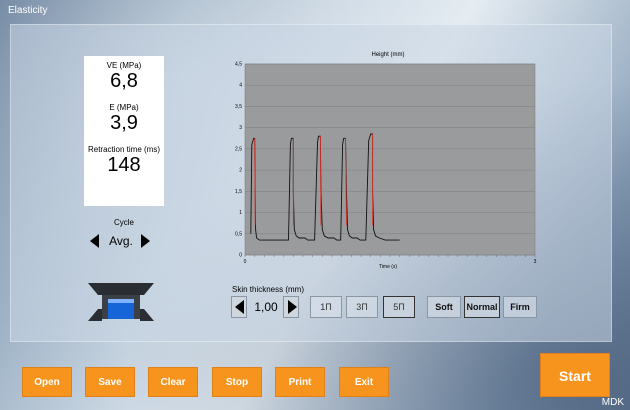  I want to click on arrow-left-icon, so click(239, 307).